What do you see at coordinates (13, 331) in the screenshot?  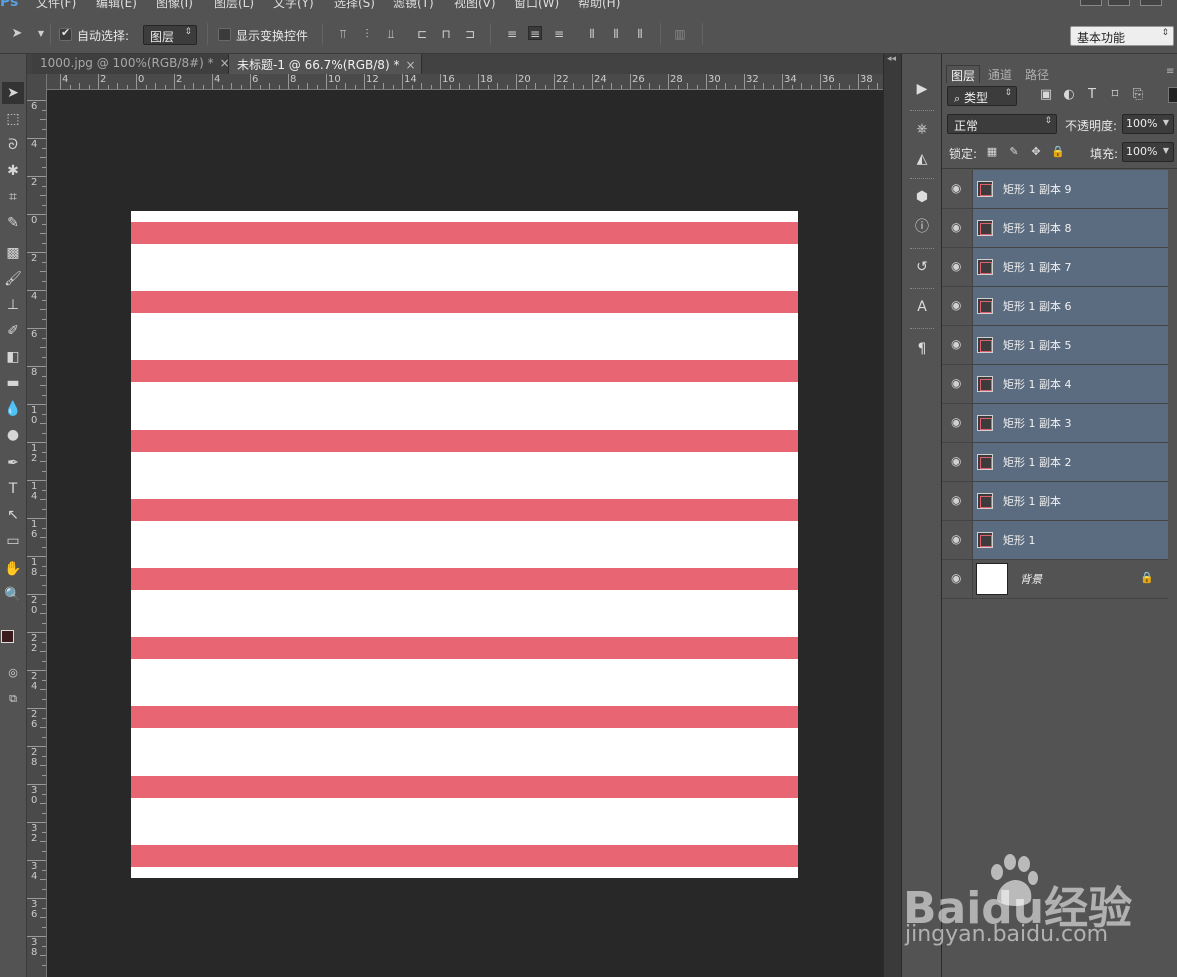 I see `history-brush-tool-icon: ✐` at bounding box center [13, 331].